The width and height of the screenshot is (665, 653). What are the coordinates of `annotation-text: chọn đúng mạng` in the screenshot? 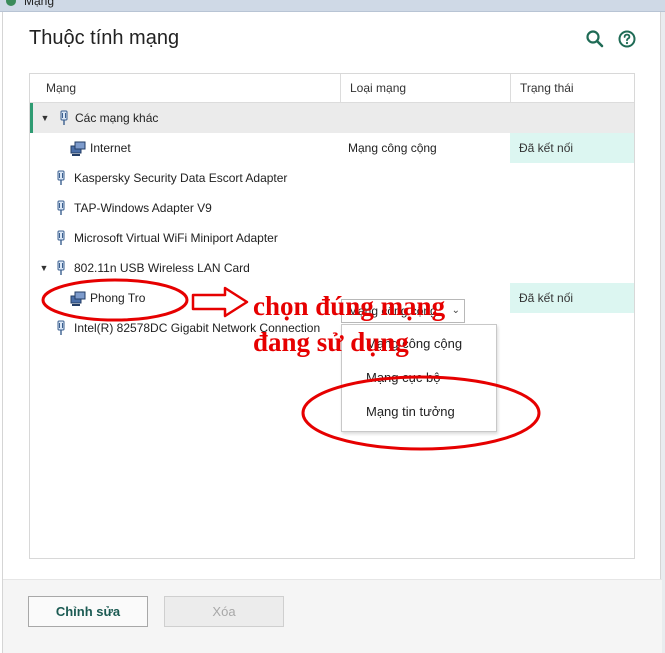 It's located at (349, 306).